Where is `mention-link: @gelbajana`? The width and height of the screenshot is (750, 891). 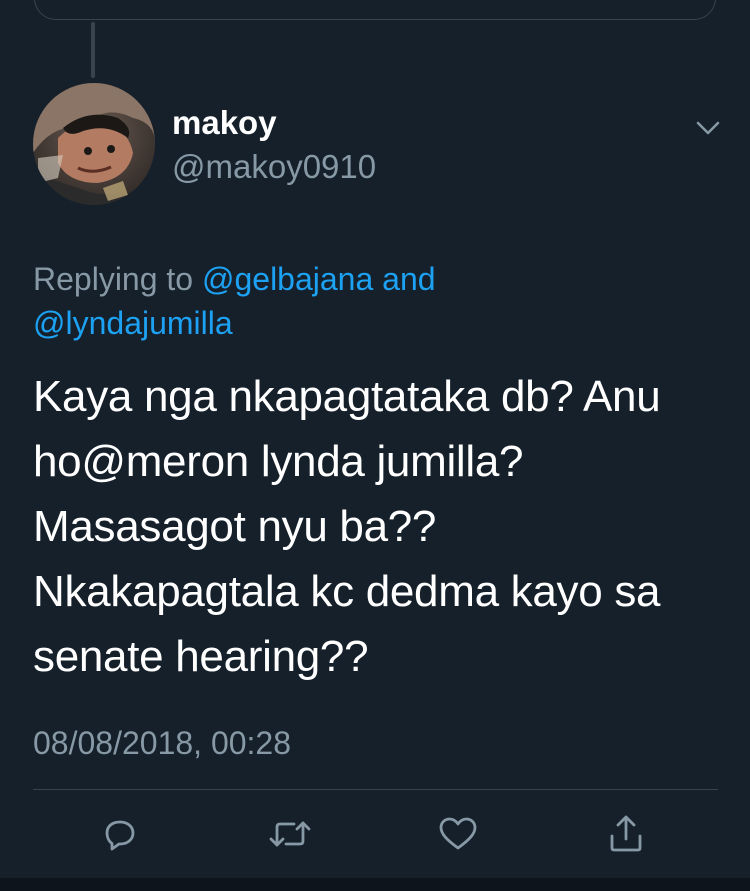
mention-link: @gelbajana is located at coordinates (287, 279).